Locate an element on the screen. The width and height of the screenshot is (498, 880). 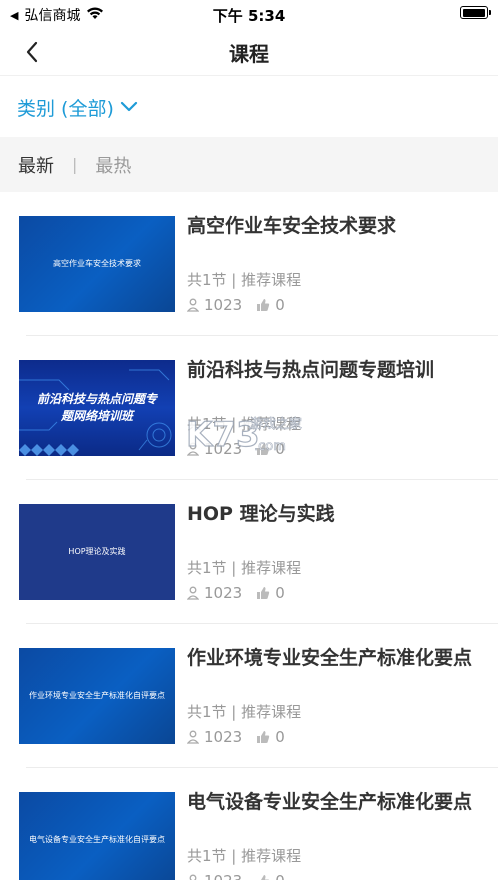
status-time: 下午 5:34 is located at coordinates (249, 16).